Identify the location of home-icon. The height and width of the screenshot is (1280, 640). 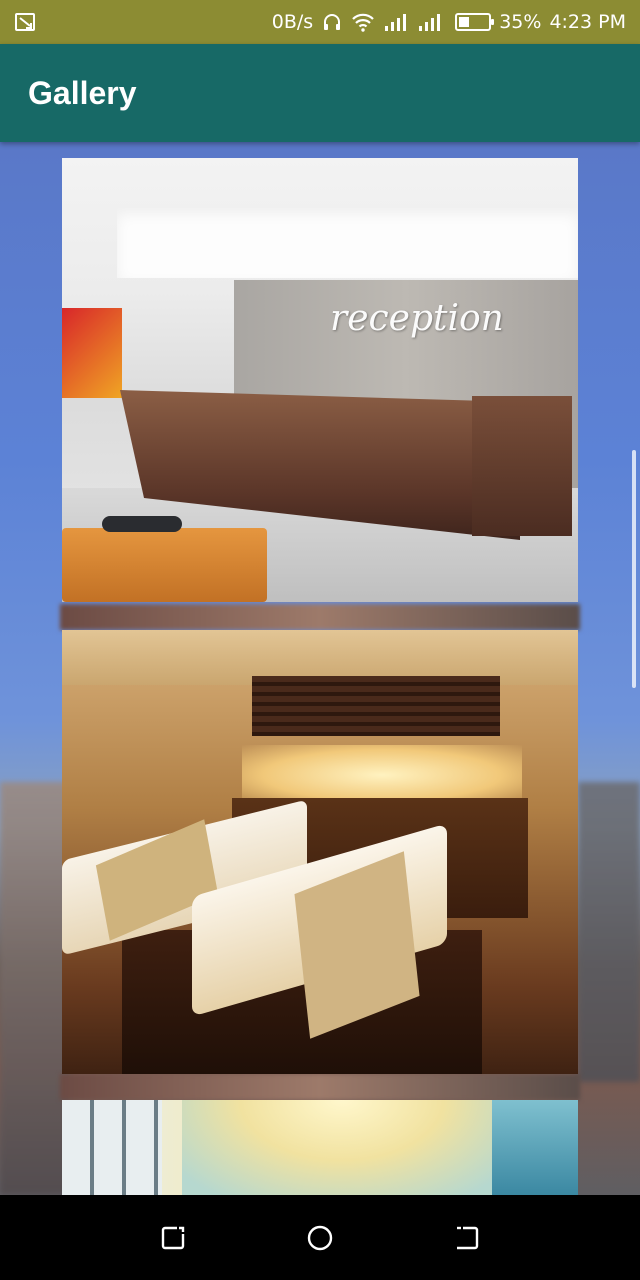
(320, 1237).